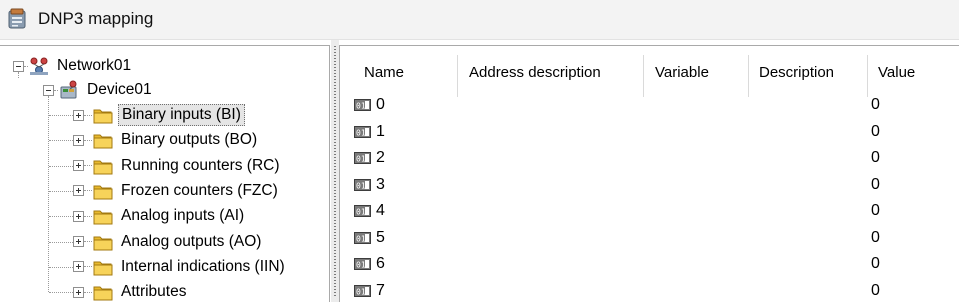 Image resolution: width=959 pixels, height=302 pixels. Describe the element at coordinates (191, 241) in the screenshot. I see `tree-label: Analog outputs (AO)` at that location.